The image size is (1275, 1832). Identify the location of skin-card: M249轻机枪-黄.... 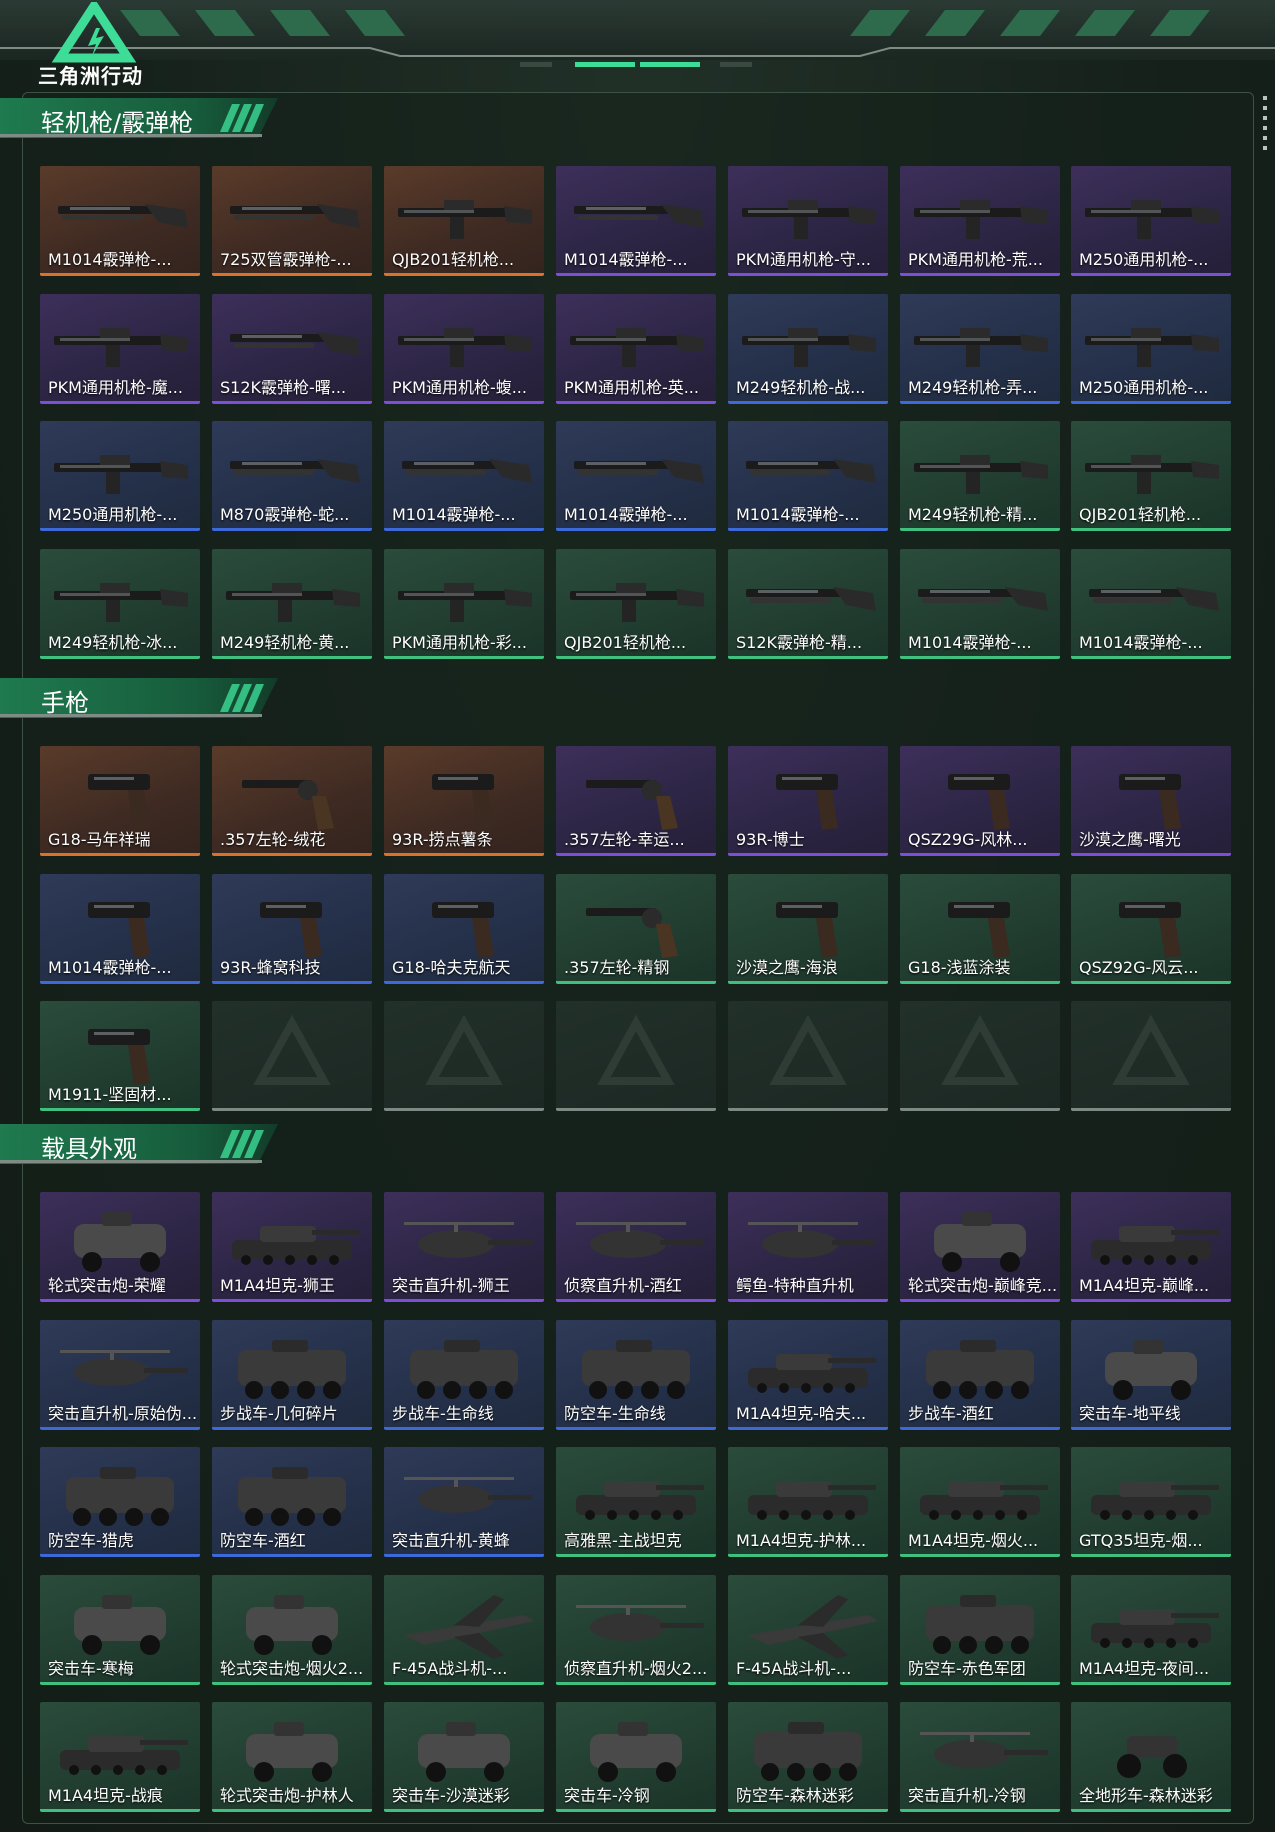
(292, 603).